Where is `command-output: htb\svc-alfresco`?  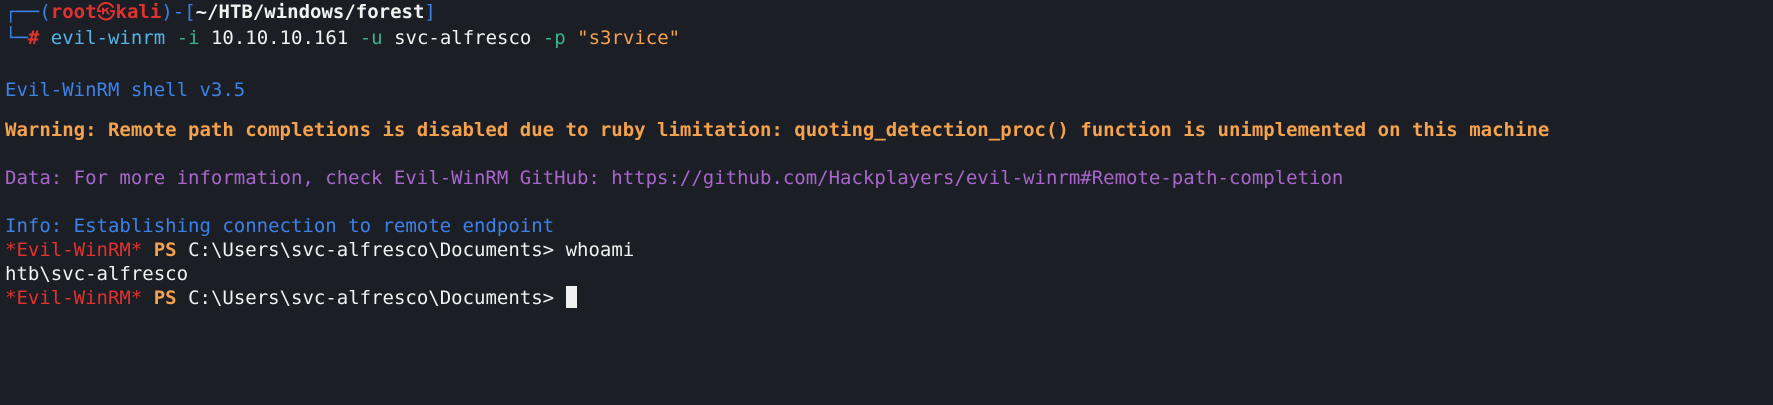 command-output: htb\svc-alfresco is located at coordinates (97, 274).